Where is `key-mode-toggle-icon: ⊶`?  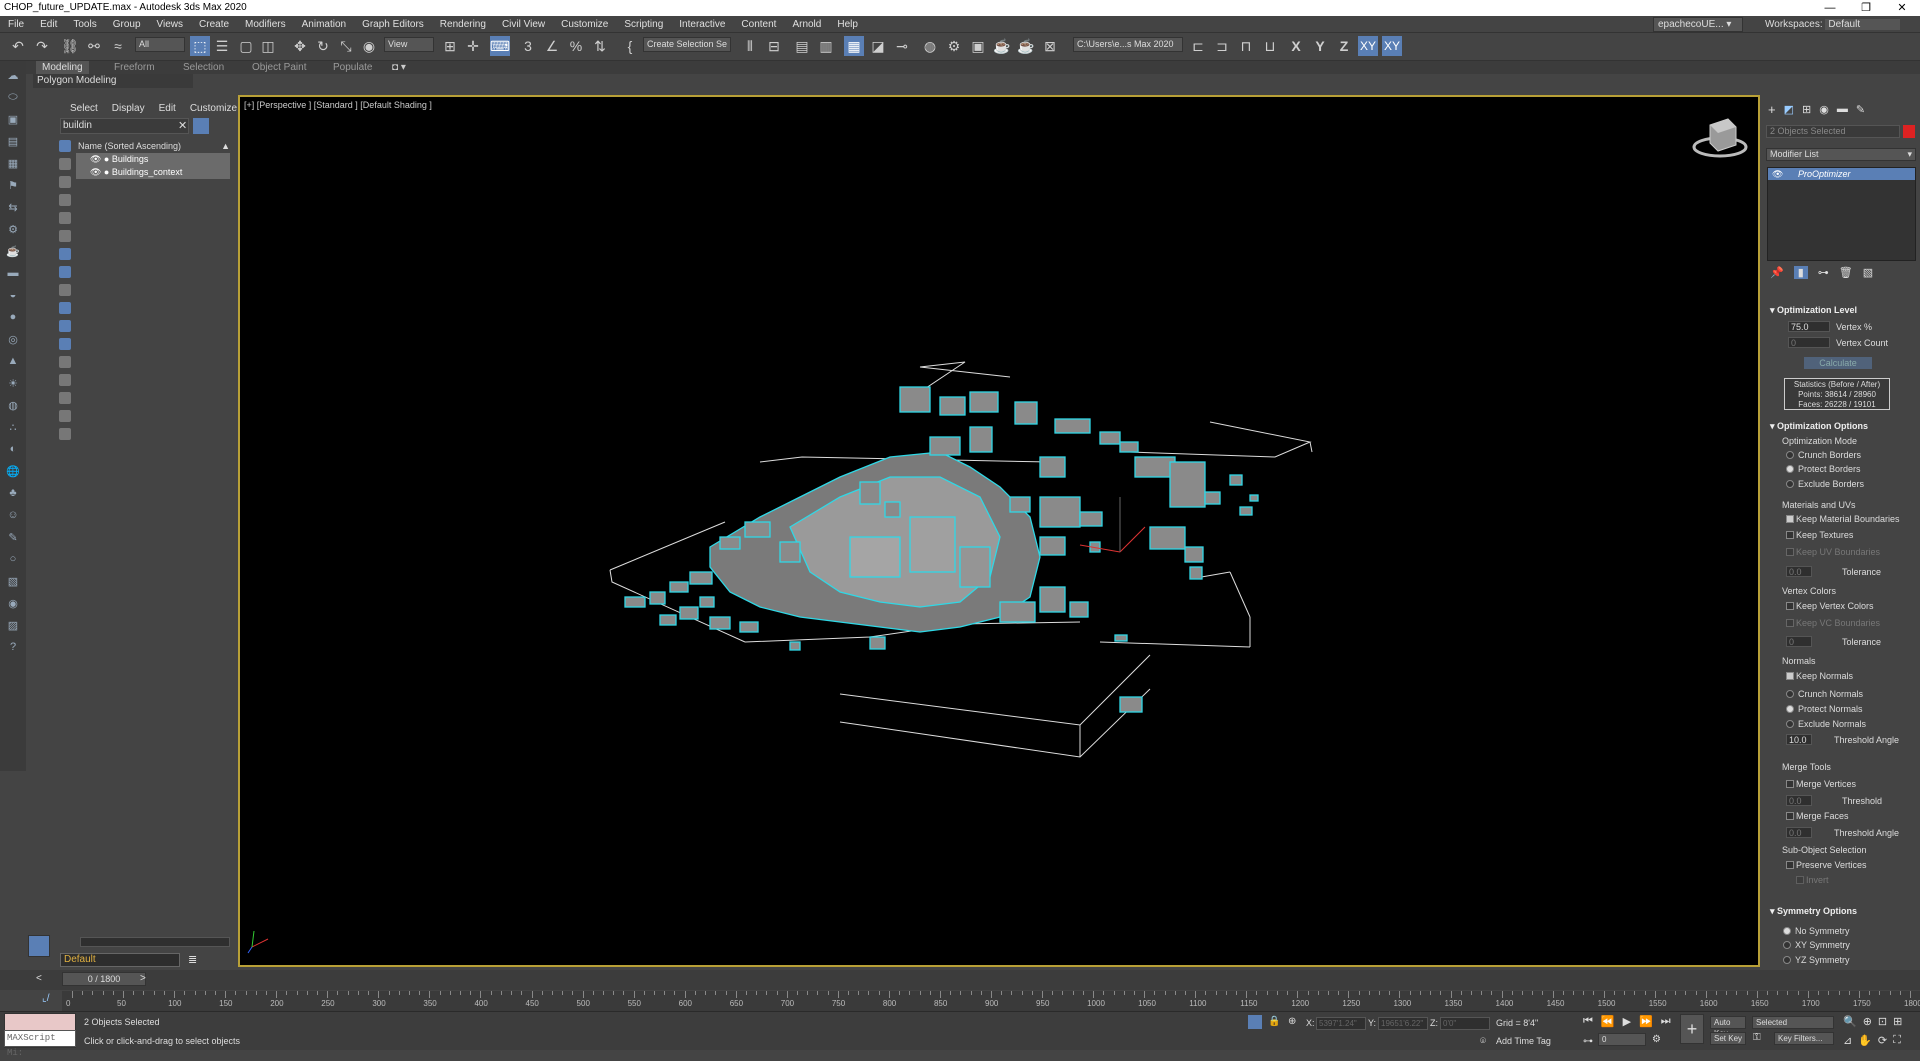 key-mode-toggle-icon: ⊶ is located at coordinates (1588, 1041).